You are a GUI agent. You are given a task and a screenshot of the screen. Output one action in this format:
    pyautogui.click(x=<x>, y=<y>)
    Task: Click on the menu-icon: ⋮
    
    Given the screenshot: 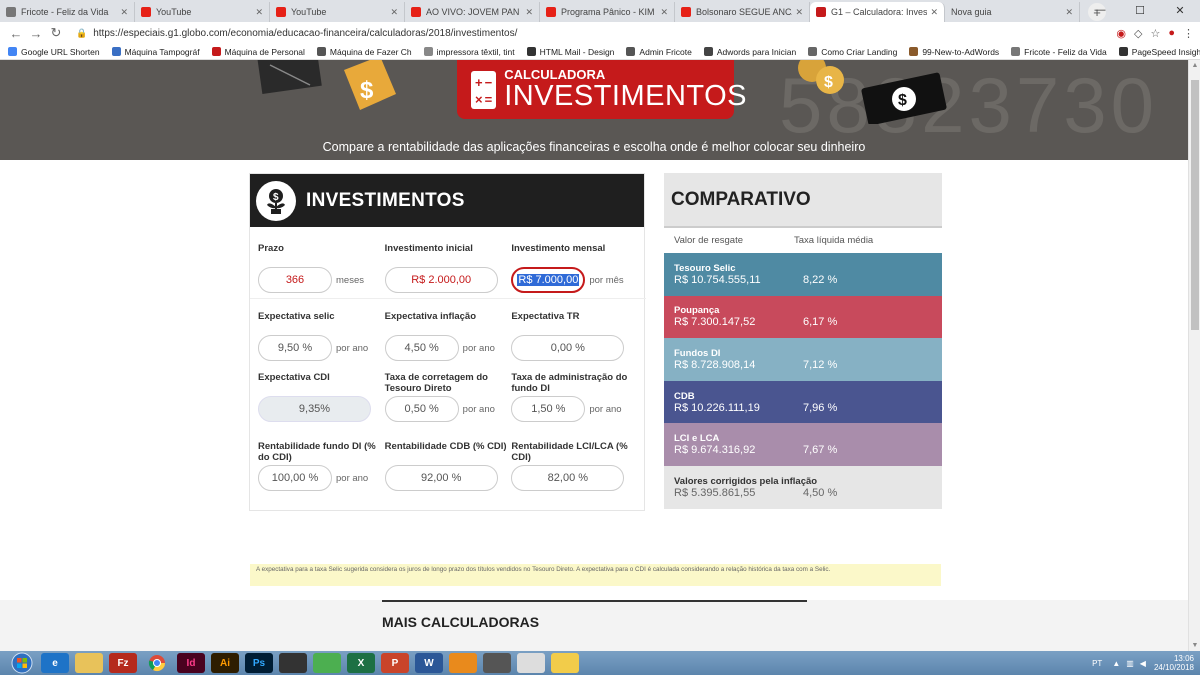 What is the action you would take?
    pyautogui.click(x=1188, y=33)
    